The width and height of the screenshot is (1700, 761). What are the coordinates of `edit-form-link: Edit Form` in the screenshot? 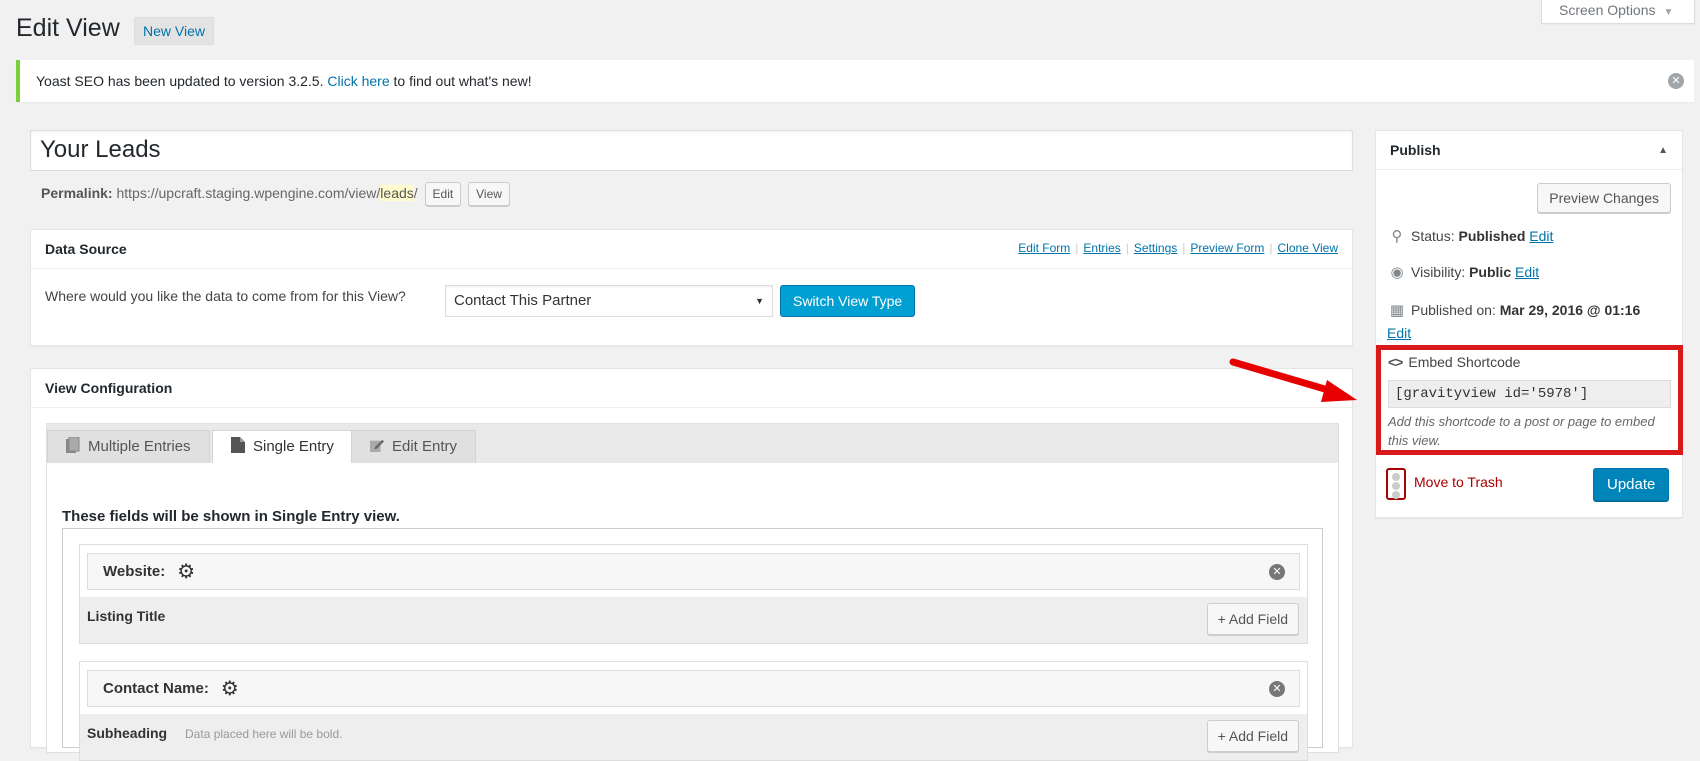 It's located at (1044, 248).